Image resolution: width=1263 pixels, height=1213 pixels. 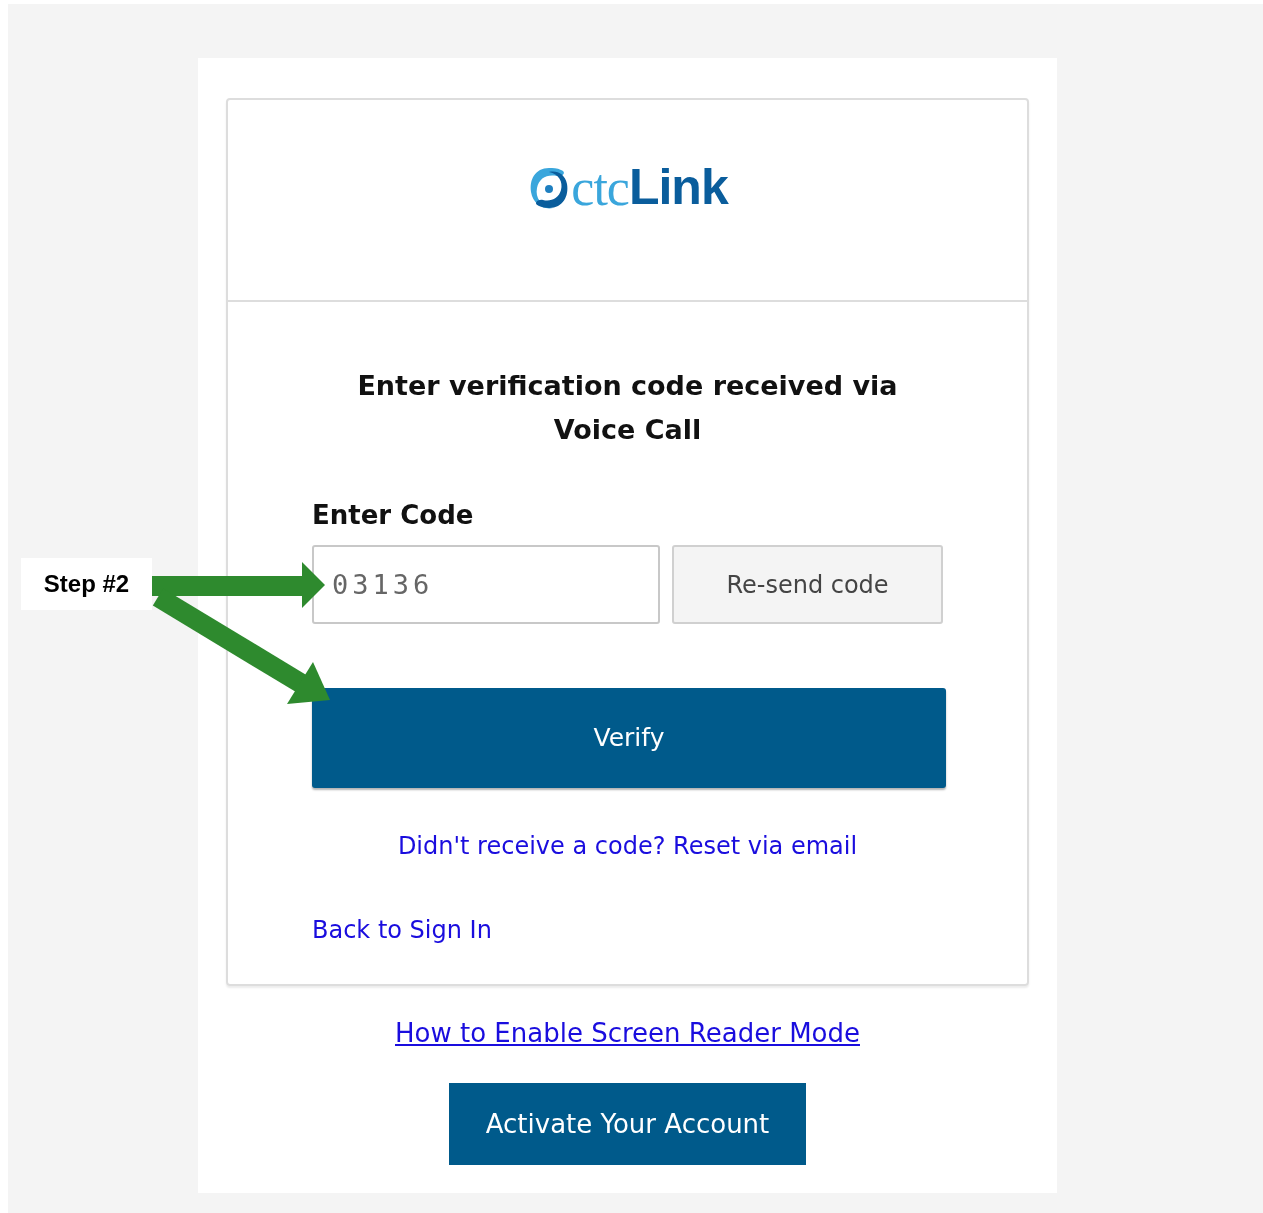 I want to click on activate-account-button: Activate Your Account, so click(x=627, y=1124).